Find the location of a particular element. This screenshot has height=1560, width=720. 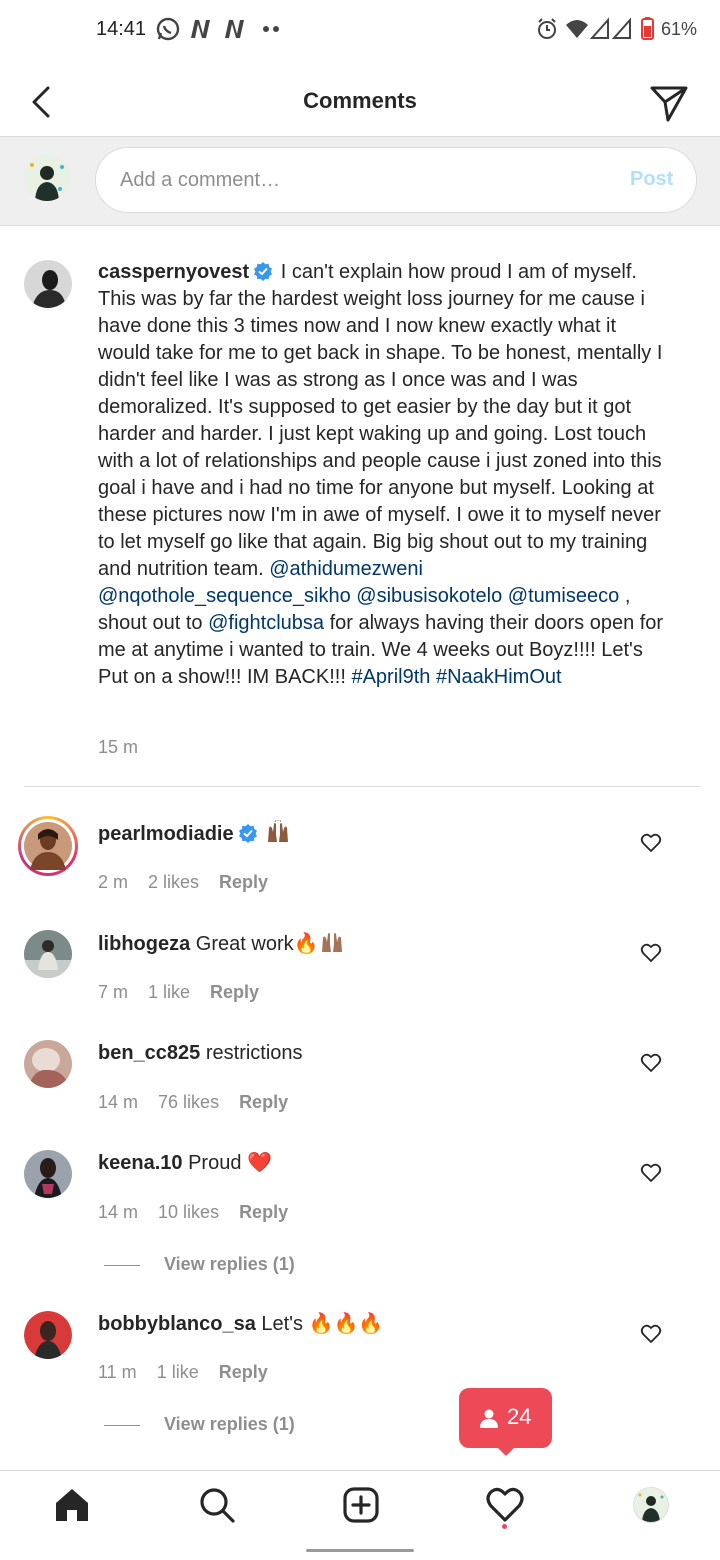

battery-percentage: 61% is located at coordinates (679, 29).